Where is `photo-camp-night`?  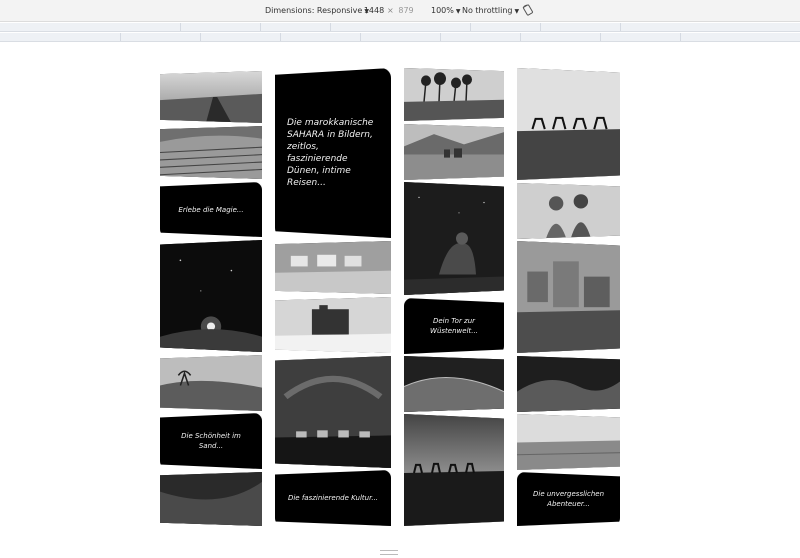 photo-camp-night is located at coordinates (211, 296).